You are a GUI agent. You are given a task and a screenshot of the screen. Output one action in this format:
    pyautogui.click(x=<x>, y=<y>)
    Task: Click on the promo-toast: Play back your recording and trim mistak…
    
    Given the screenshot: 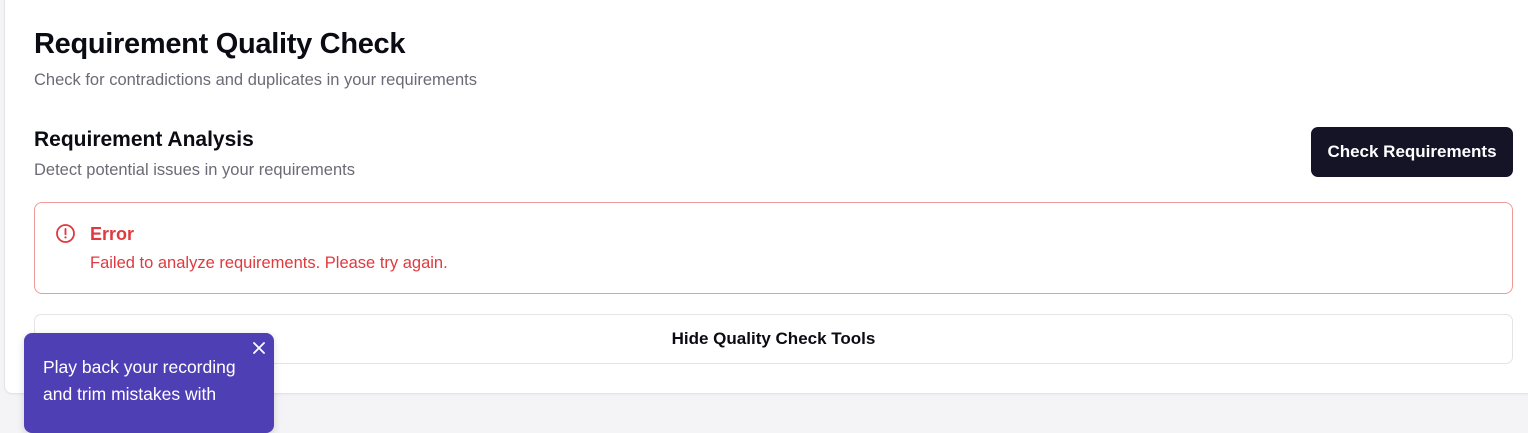 What is the action you would take?
    pyautogui.click(x=149, y=383)
    